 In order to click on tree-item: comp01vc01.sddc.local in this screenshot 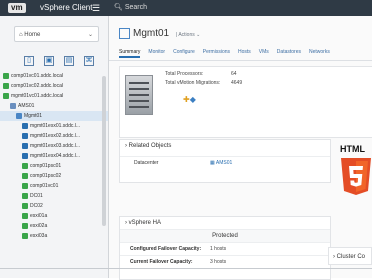, I will do `click(54, 76)`.